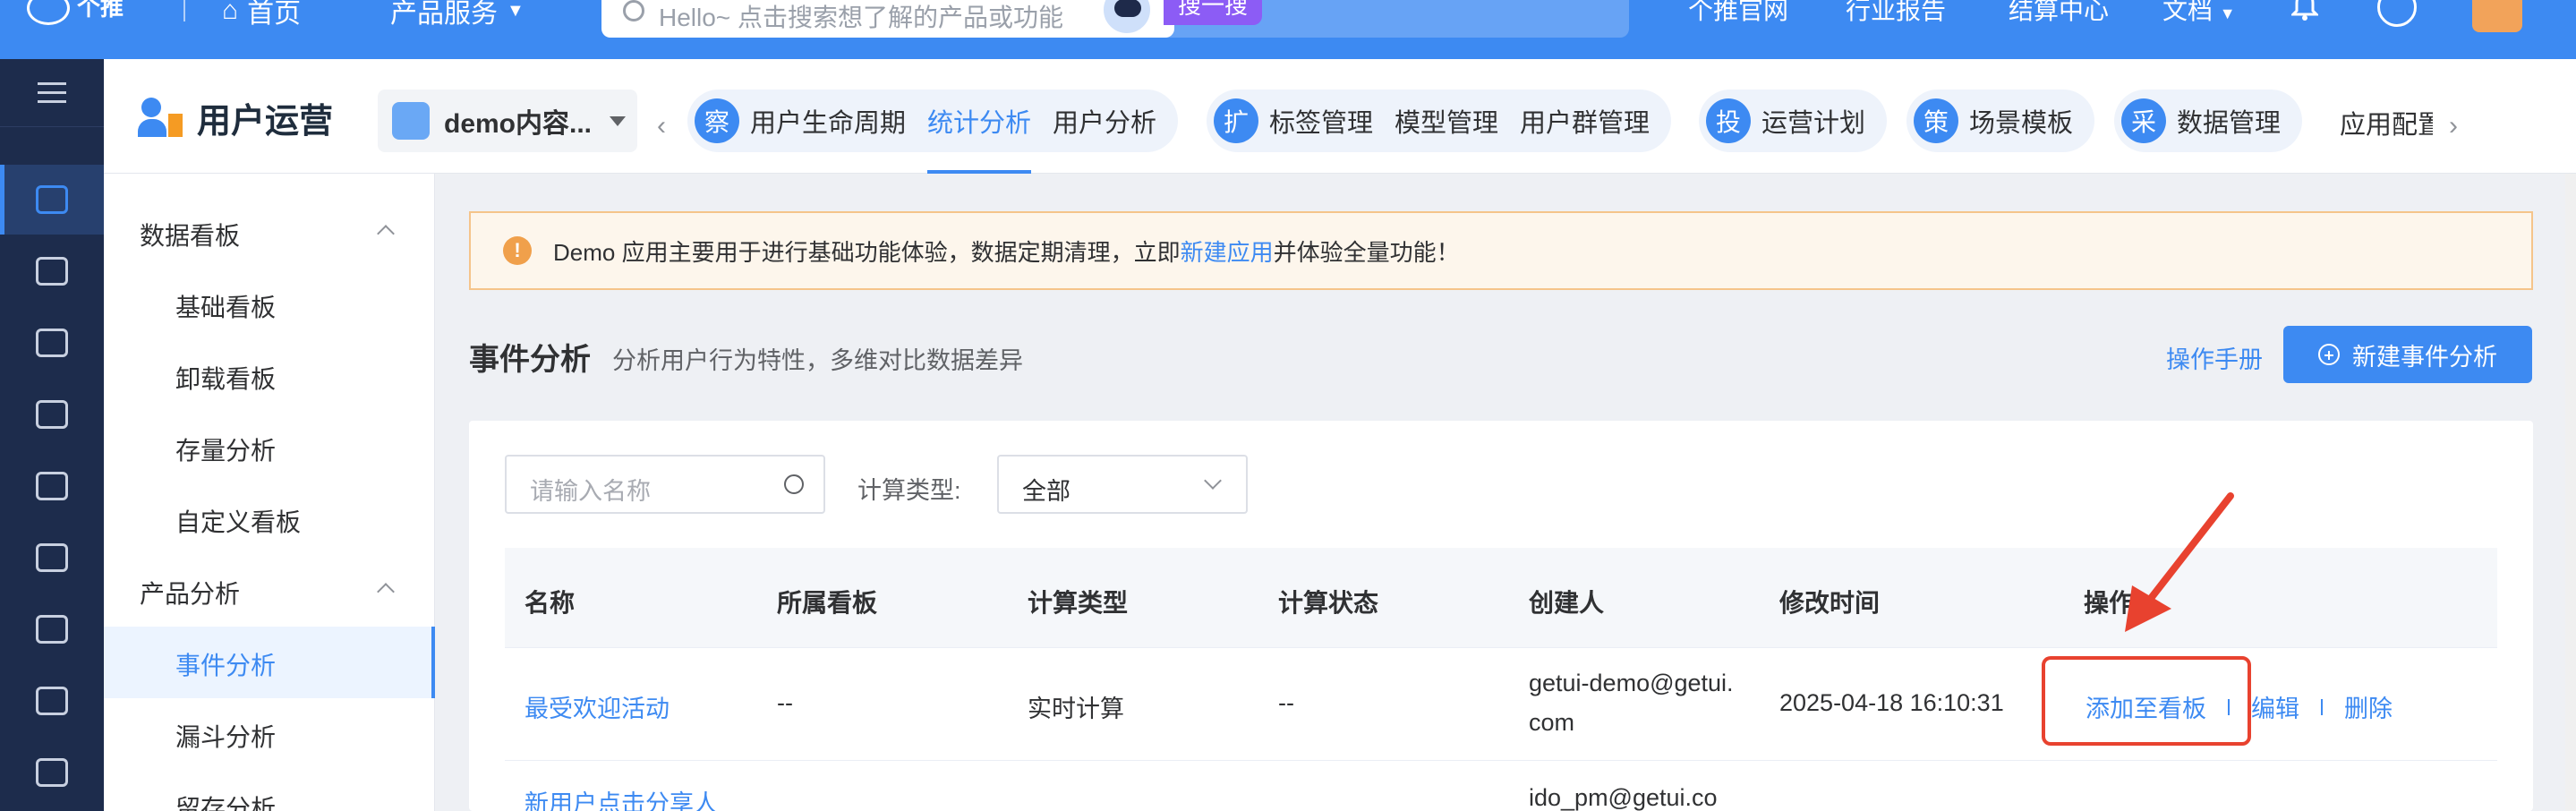 This screenshot has height=811, width=2576. I want to click on chevron-down-icon, so click(1213, 481).